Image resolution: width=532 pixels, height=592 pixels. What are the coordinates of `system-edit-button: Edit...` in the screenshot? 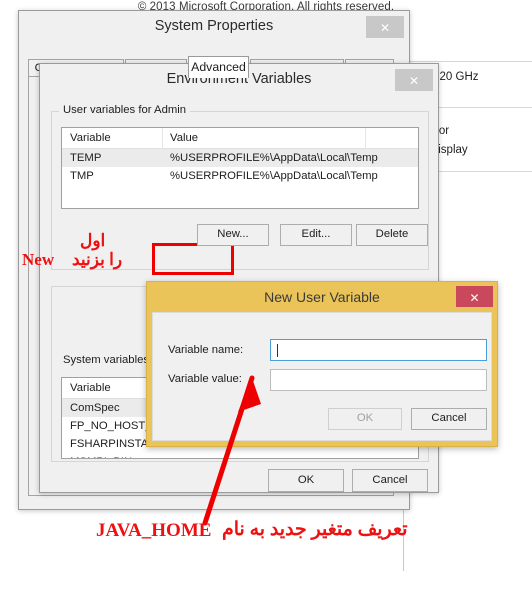 It's located at (316, 235).